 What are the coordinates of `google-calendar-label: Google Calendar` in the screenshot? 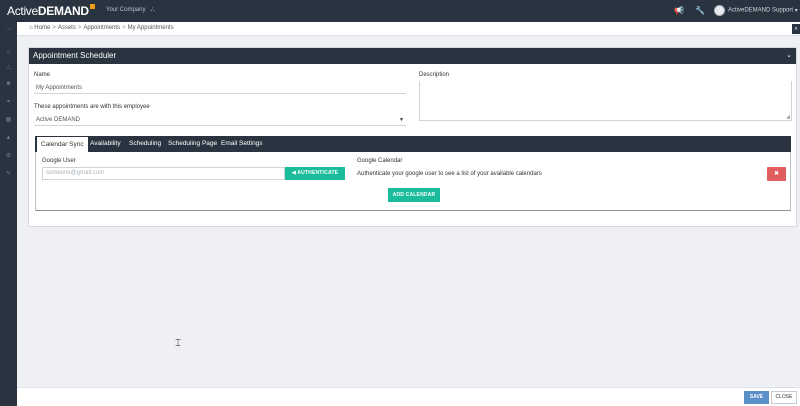 It's located at (380, 161).